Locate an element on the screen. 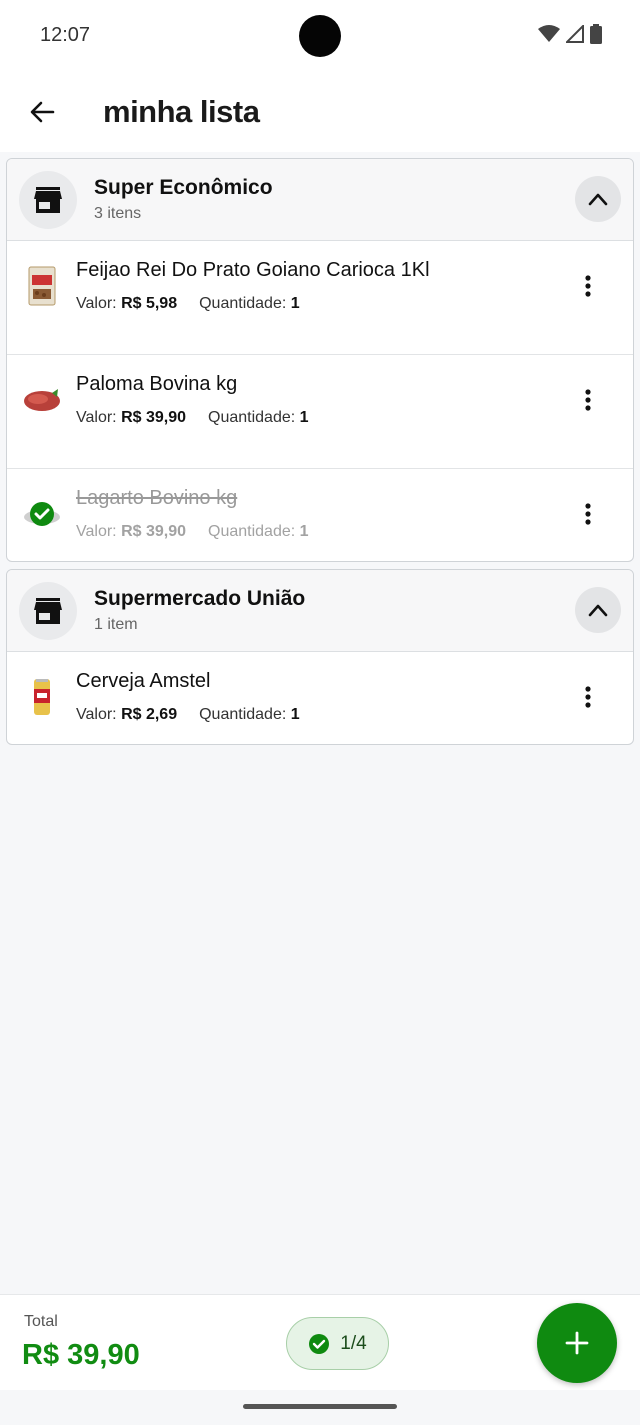 The width and height of the screenshot is (640, 1425). battery-icon is located at coordinates (596, 34).